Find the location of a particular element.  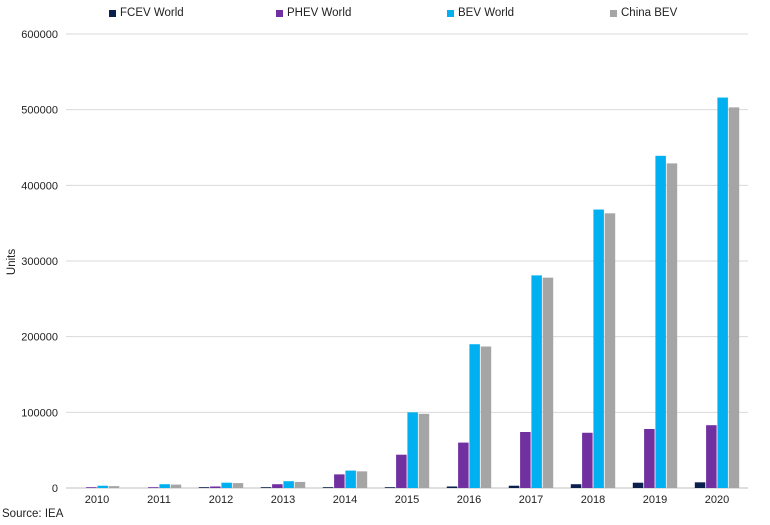

bar-phev-world-2012 is located at coordinates (215, 487).